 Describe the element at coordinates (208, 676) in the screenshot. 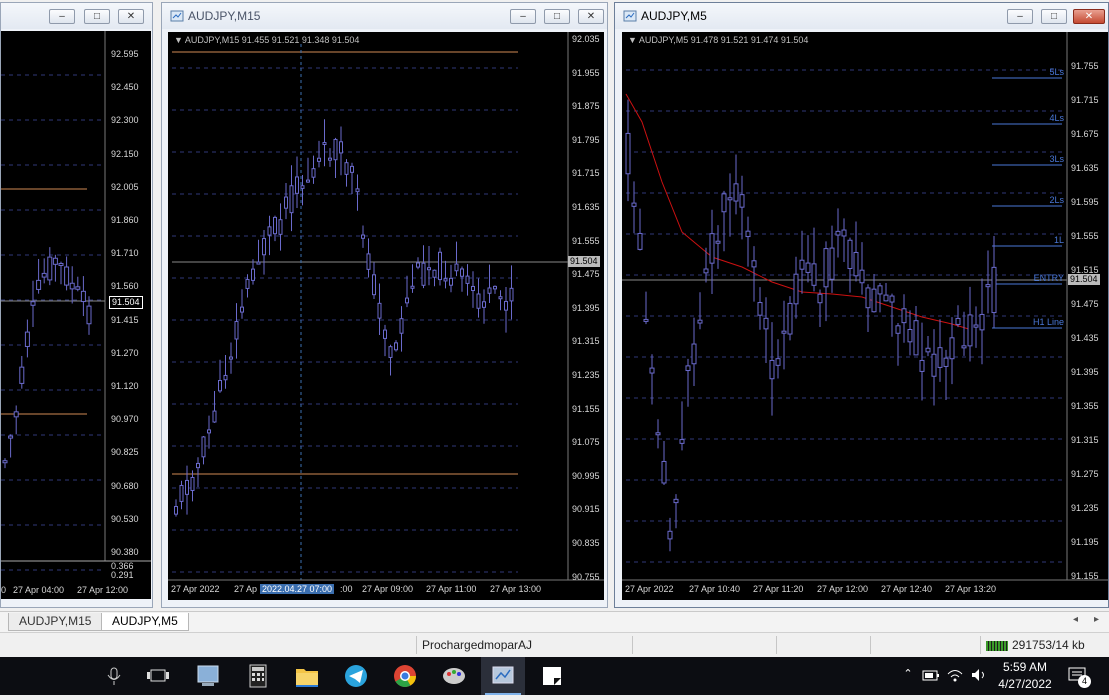

I see `mt4-icon` at that location.